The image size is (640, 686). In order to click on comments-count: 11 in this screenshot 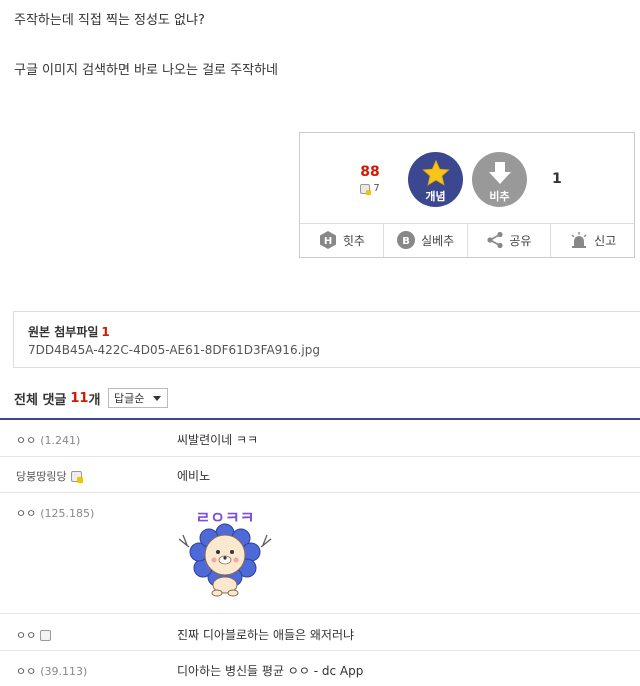, I will do `click(79, 398)`.